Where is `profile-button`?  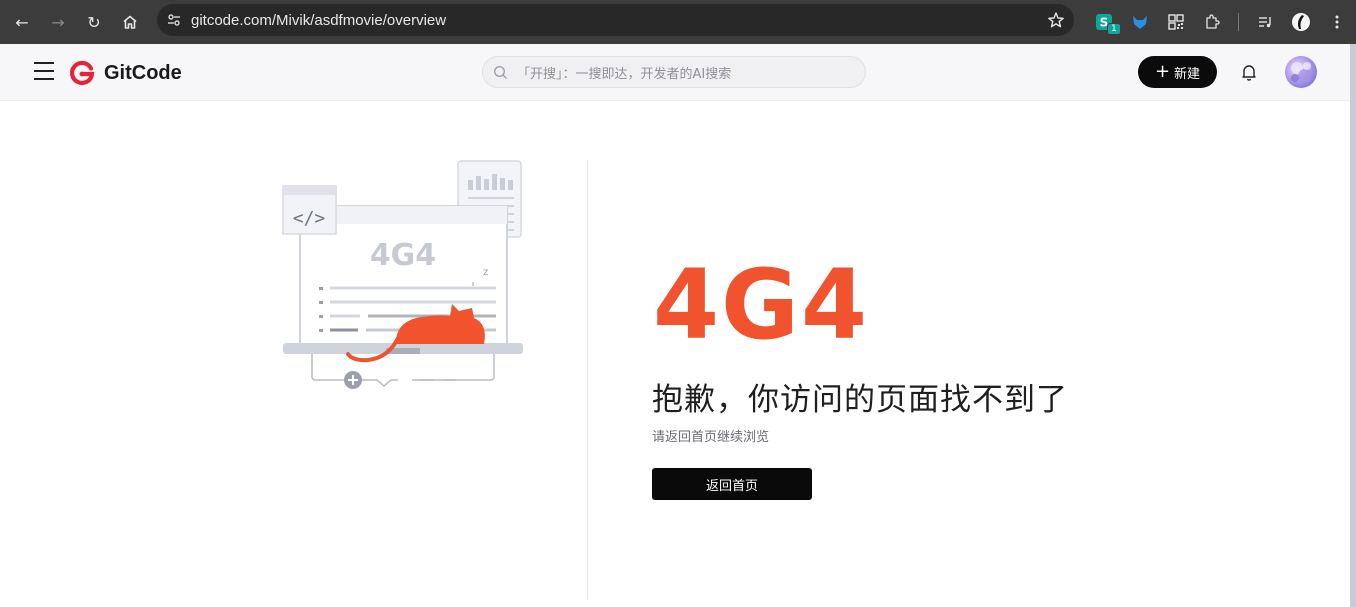
profile-button is located at coordinates (1301, 22).